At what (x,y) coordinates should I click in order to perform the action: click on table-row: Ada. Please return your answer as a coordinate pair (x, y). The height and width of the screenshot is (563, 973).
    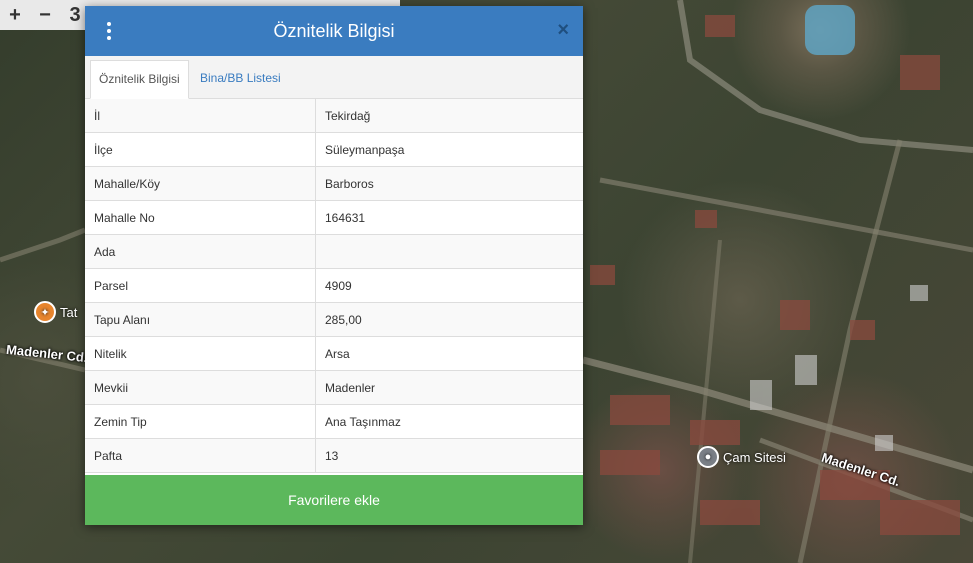
    Looking at the image, I should click on (334, 251).